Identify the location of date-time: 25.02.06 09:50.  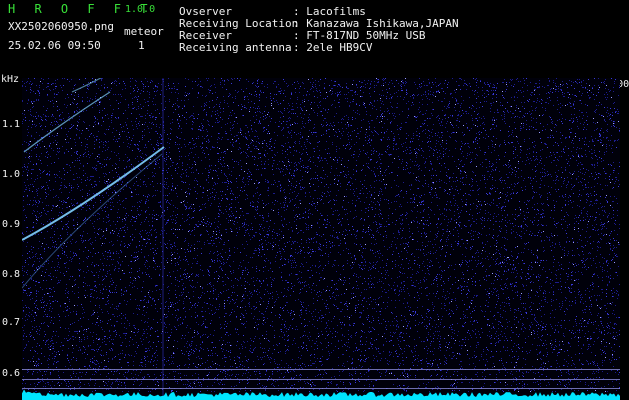
(54, 45).